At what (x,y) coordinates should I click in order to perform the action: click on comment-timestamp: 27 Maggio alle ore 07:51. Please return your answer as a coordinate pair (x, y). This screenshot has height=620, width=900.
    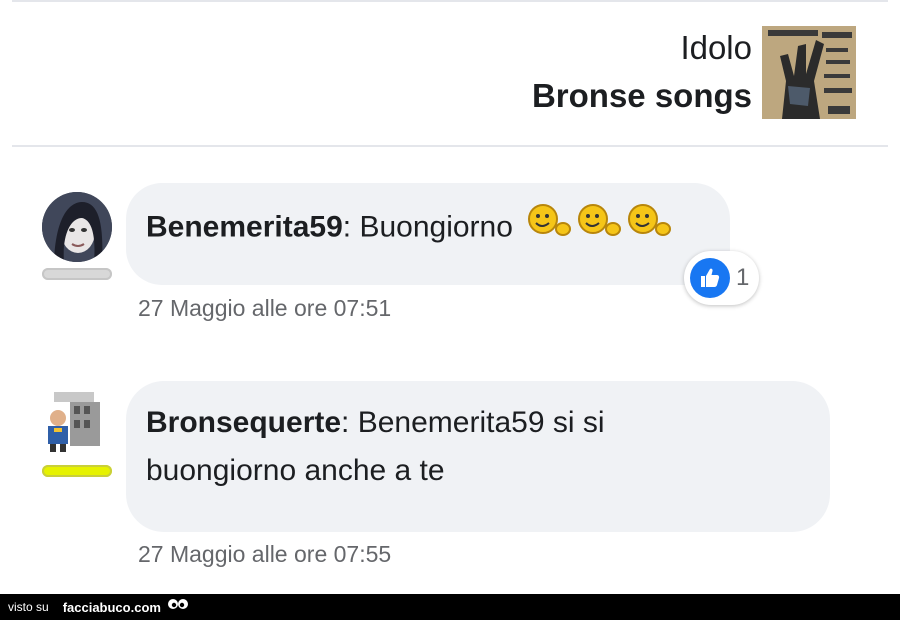
    Looking at the image, I should click on (264, 308).